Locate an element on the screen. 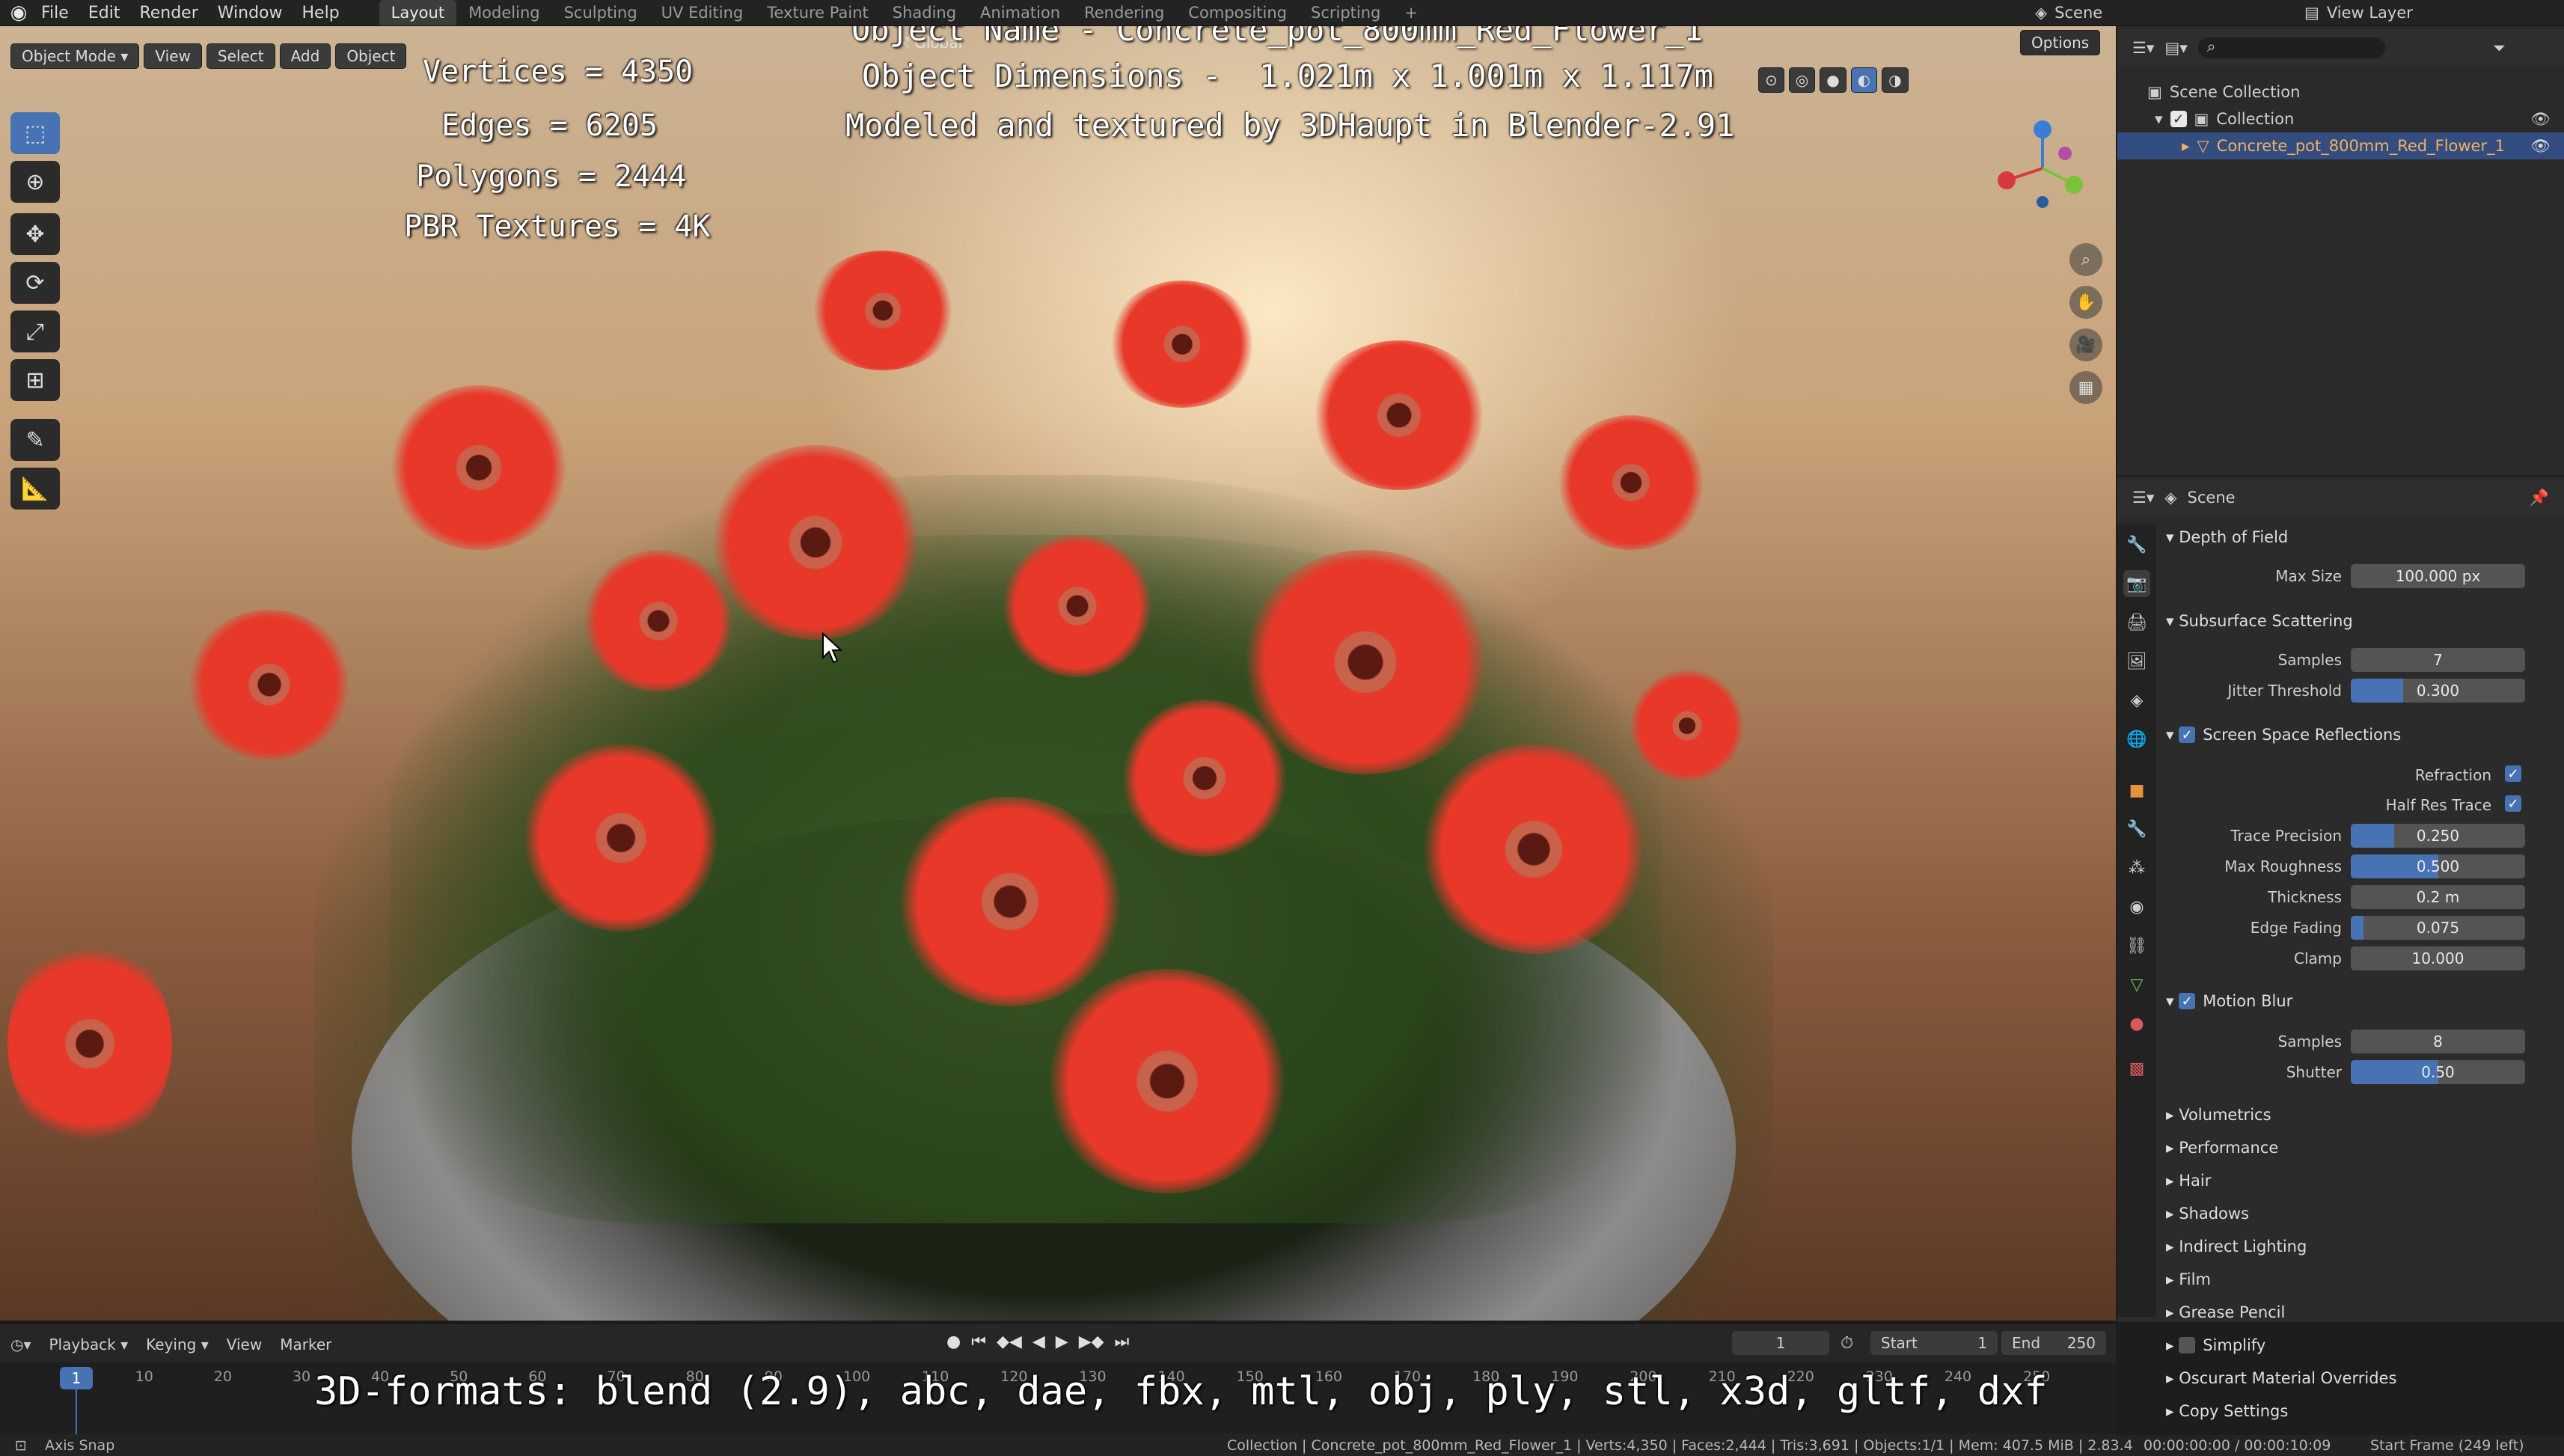 The image size is (2564, 1456). section-subsurface-scattering: ▾ Subsurface Scattering is located at coordinates (2360, 621).